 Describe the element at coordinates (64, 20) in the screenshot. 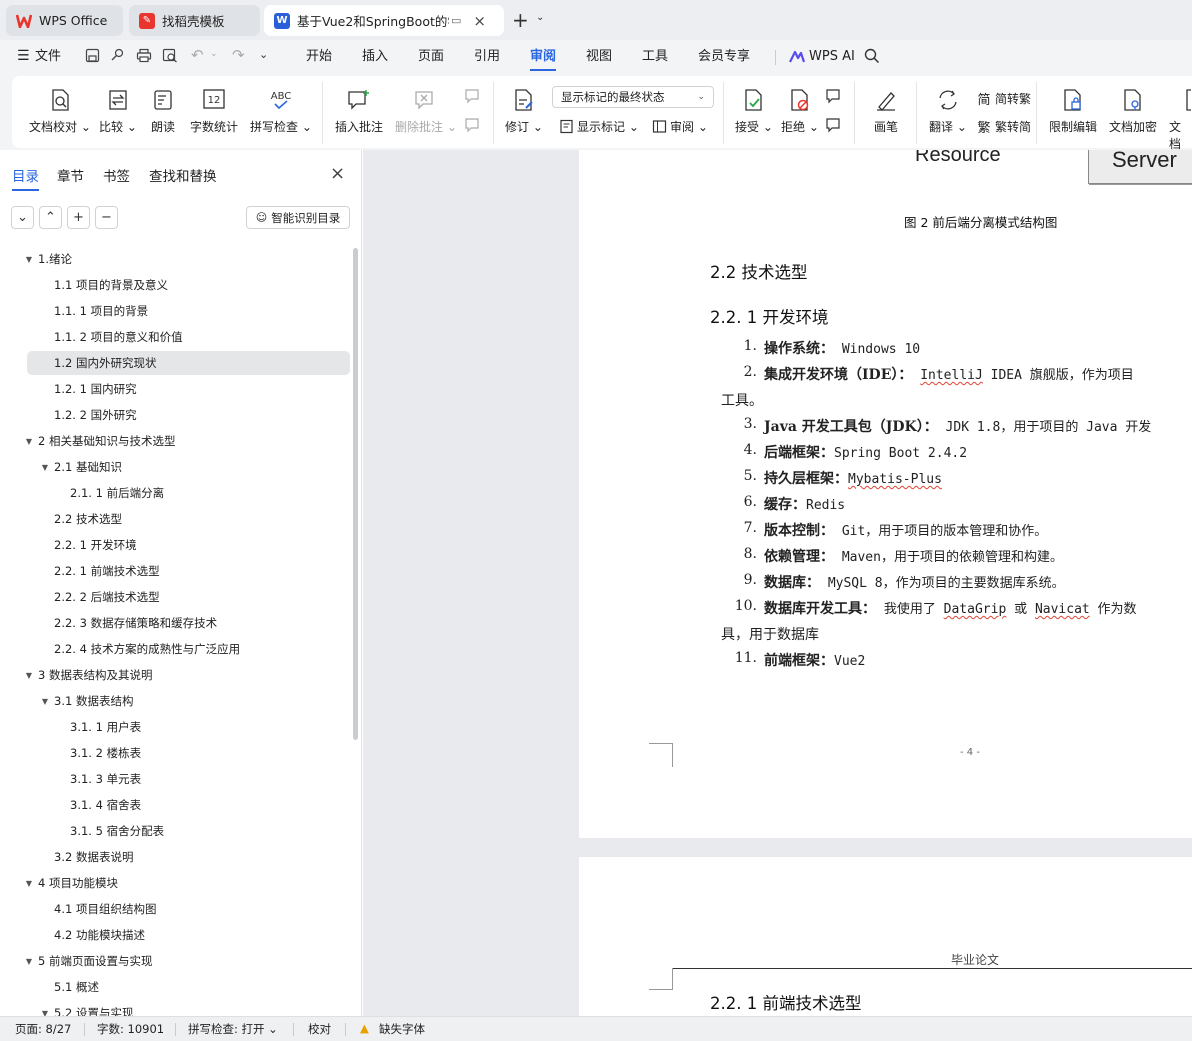

I see `tab-wps-office: WPS Office` at that location.